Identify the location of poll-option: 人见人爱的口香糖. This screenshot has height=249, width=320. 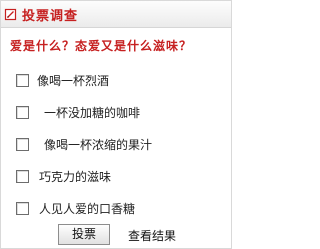
(75, 208).